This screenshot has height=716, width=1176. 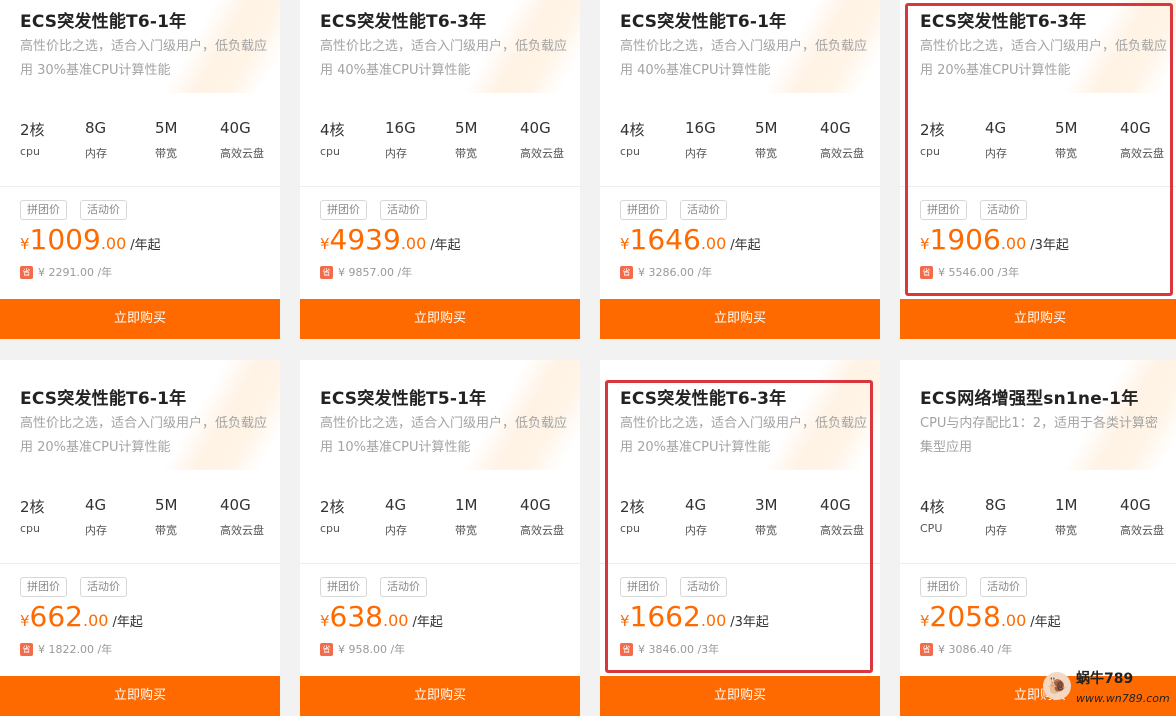 What do you see at coordinates (965, 616) in the screenshot?
I see `price-integer: 2058` at bounding box center [965, 616].